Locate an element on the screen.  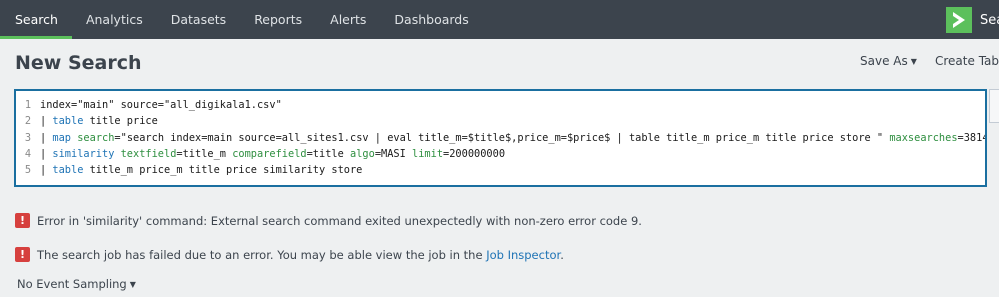
line-number: 3 is located at coordinates (28, 137).